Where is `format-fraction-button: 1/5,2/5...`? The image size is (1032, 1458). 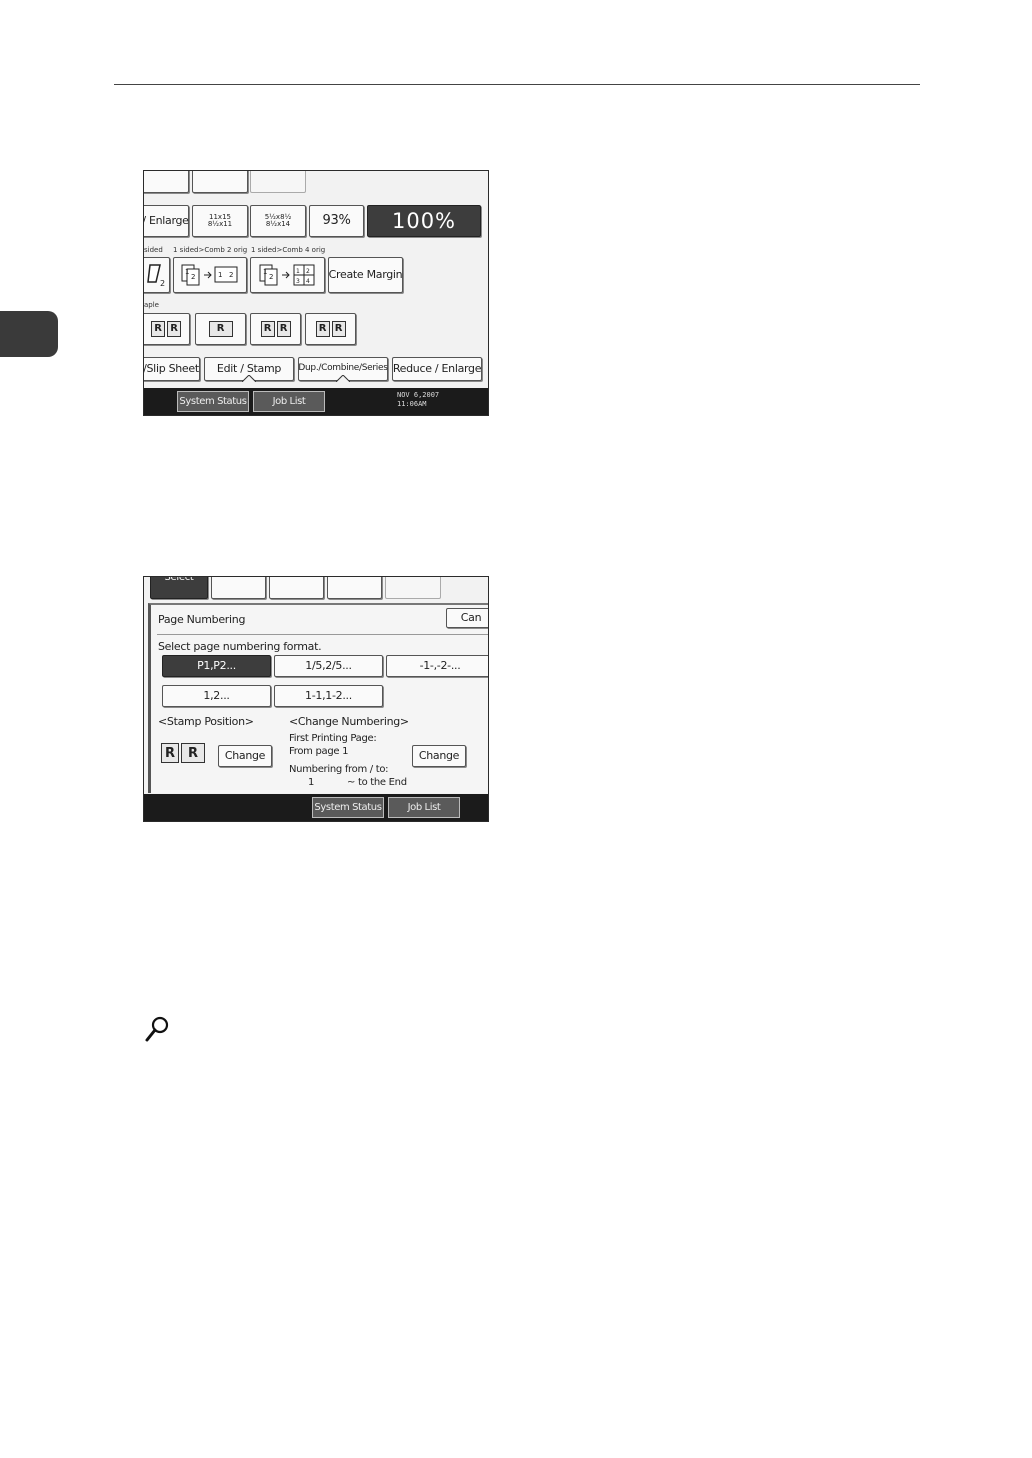
format-fraction-button: 1/5,2/5... is located at coordinates (328, 666).